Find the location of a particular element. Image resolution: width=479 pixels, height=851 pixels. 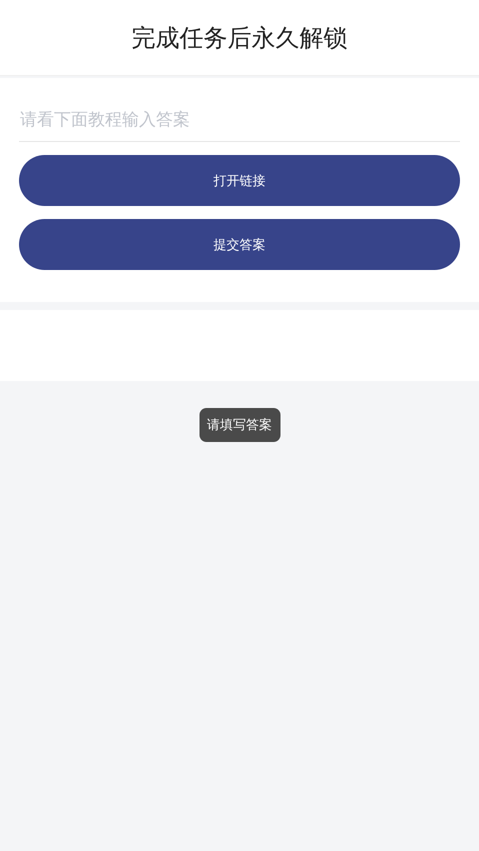

submit-answer-button: 提交答案 is located at coordinates (239, 244).